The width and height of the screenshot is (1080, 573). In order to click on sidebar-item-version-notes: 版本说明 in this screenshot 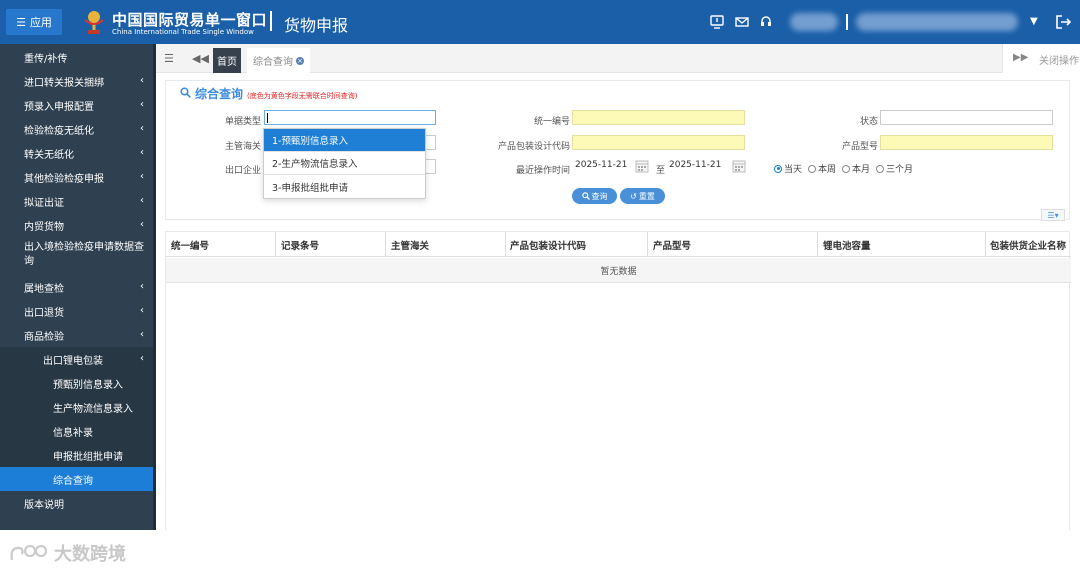, I will do `click(76, 503)`.